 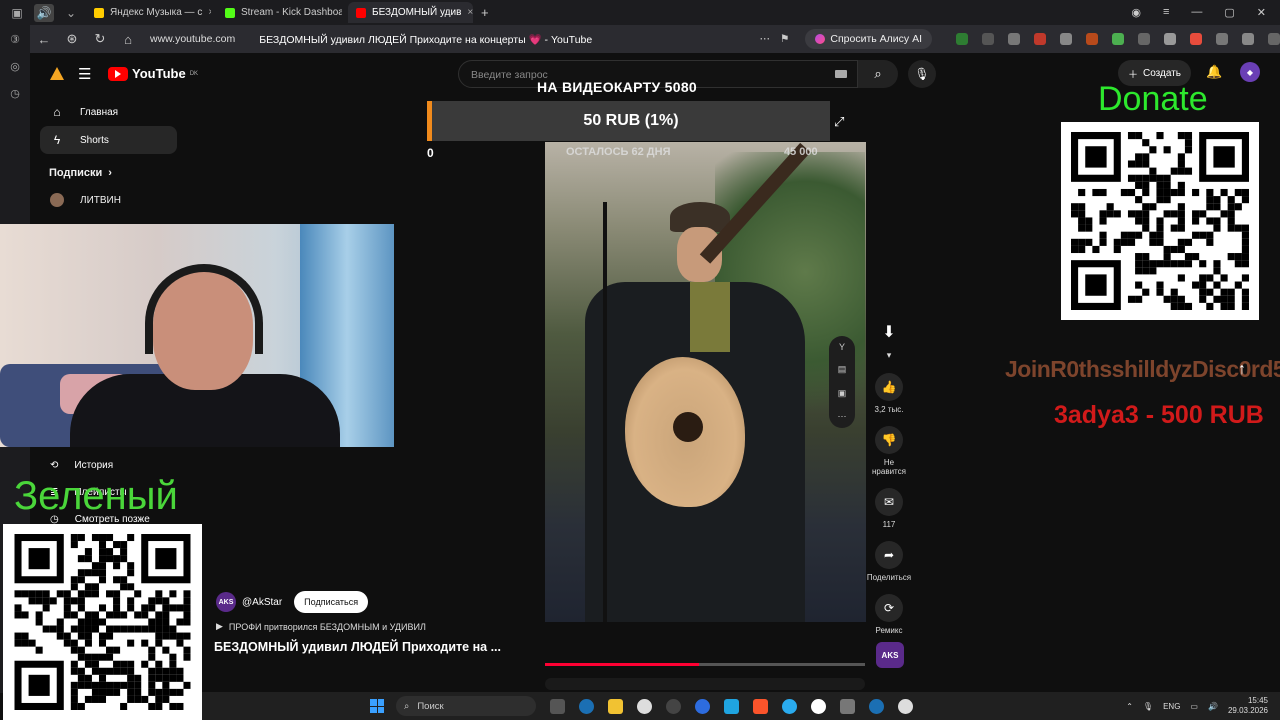 What do you see at coordinates (17, 13) in the screenshot?
I see `tab-list-icon: ▣` at bounding box center [17, 13].